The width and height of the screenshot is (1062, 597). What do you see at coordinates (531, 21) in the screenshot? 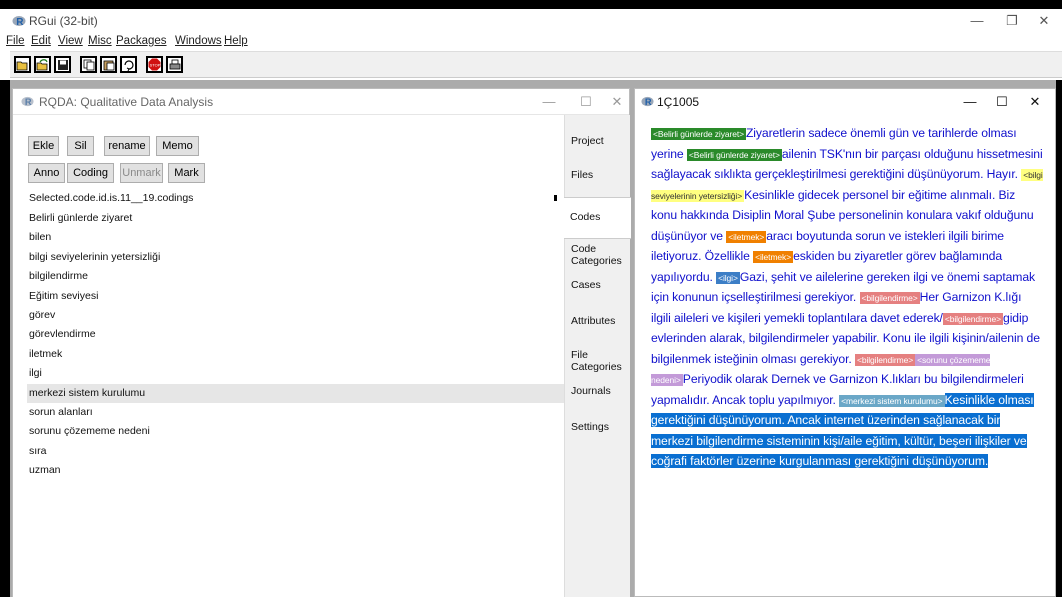
I see `title-bar: R RGui (32-bit) — ❐ ✕` at bounding box center [531, 21].